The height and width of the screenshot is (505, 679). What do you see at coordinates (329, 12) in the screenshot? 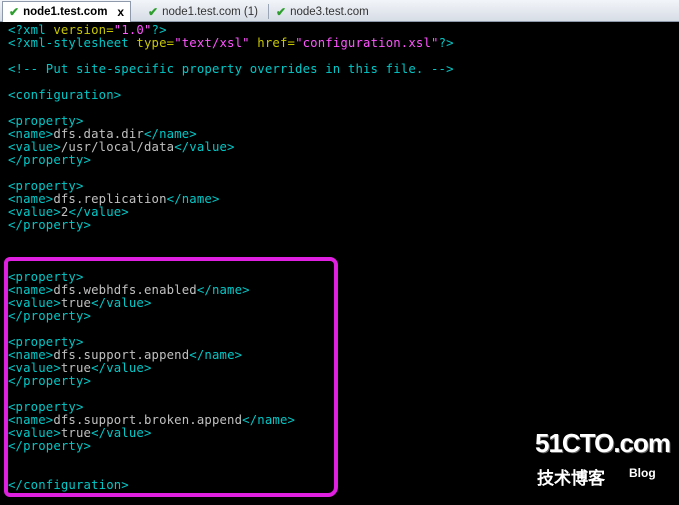
I see `tab-label: node3.test.com` at bounding box center [329, 12].